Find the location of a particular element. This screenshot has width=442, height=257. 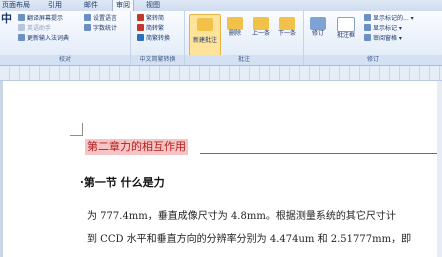

update-ime-dict-button: 更新输入法词典 is located at coordinates (43, 38).